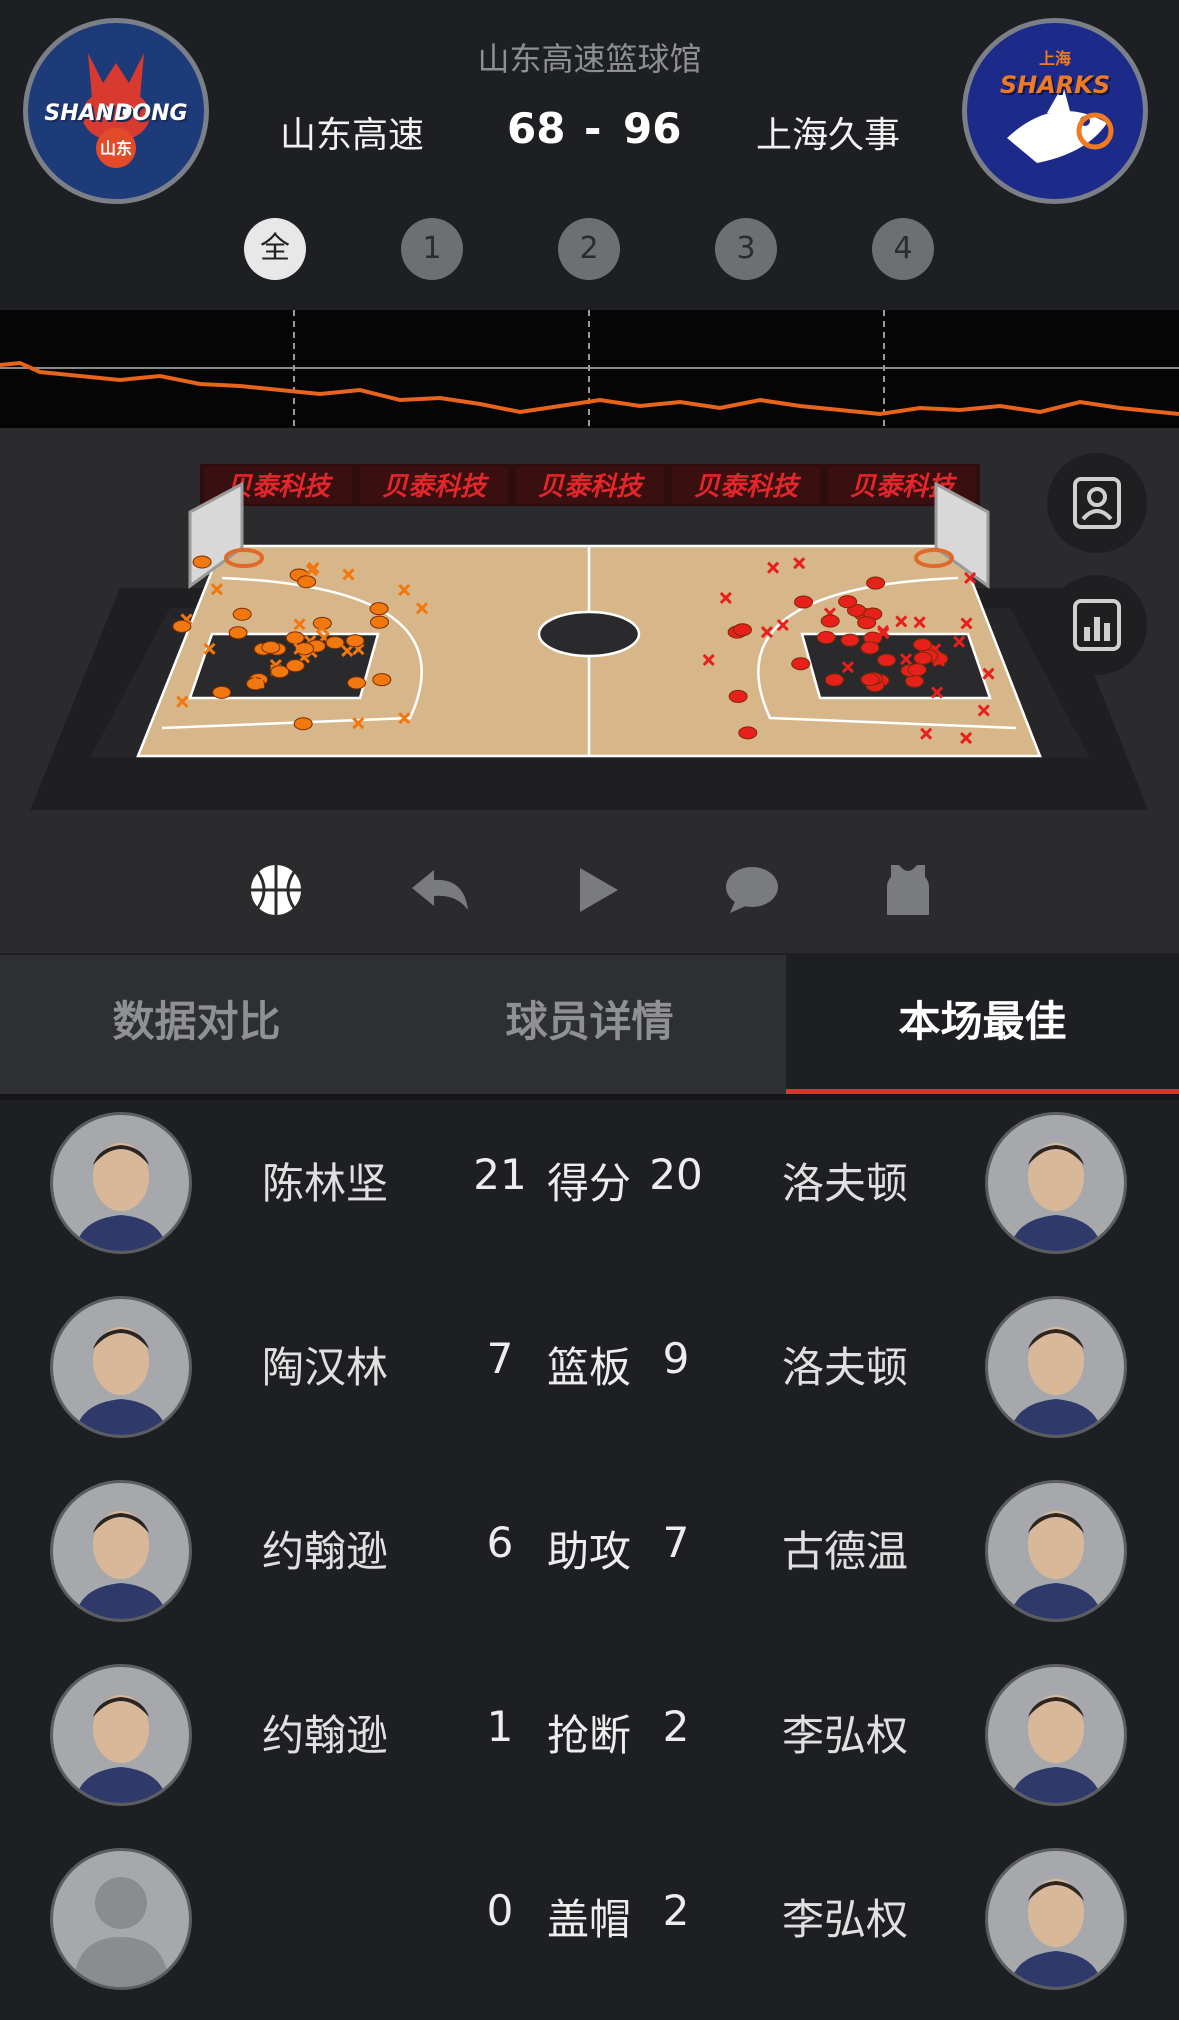 The height and width of the screenshot is (2020, 1179). I want to click on stats-chart-icon, so click(1097, 625).